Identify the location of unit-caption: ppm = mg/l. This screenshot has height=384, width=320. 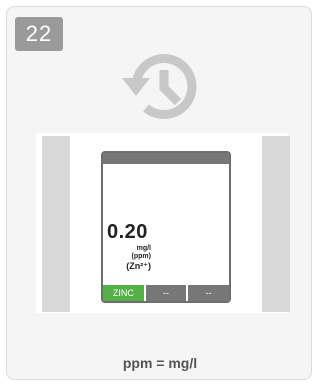
(160, 363).